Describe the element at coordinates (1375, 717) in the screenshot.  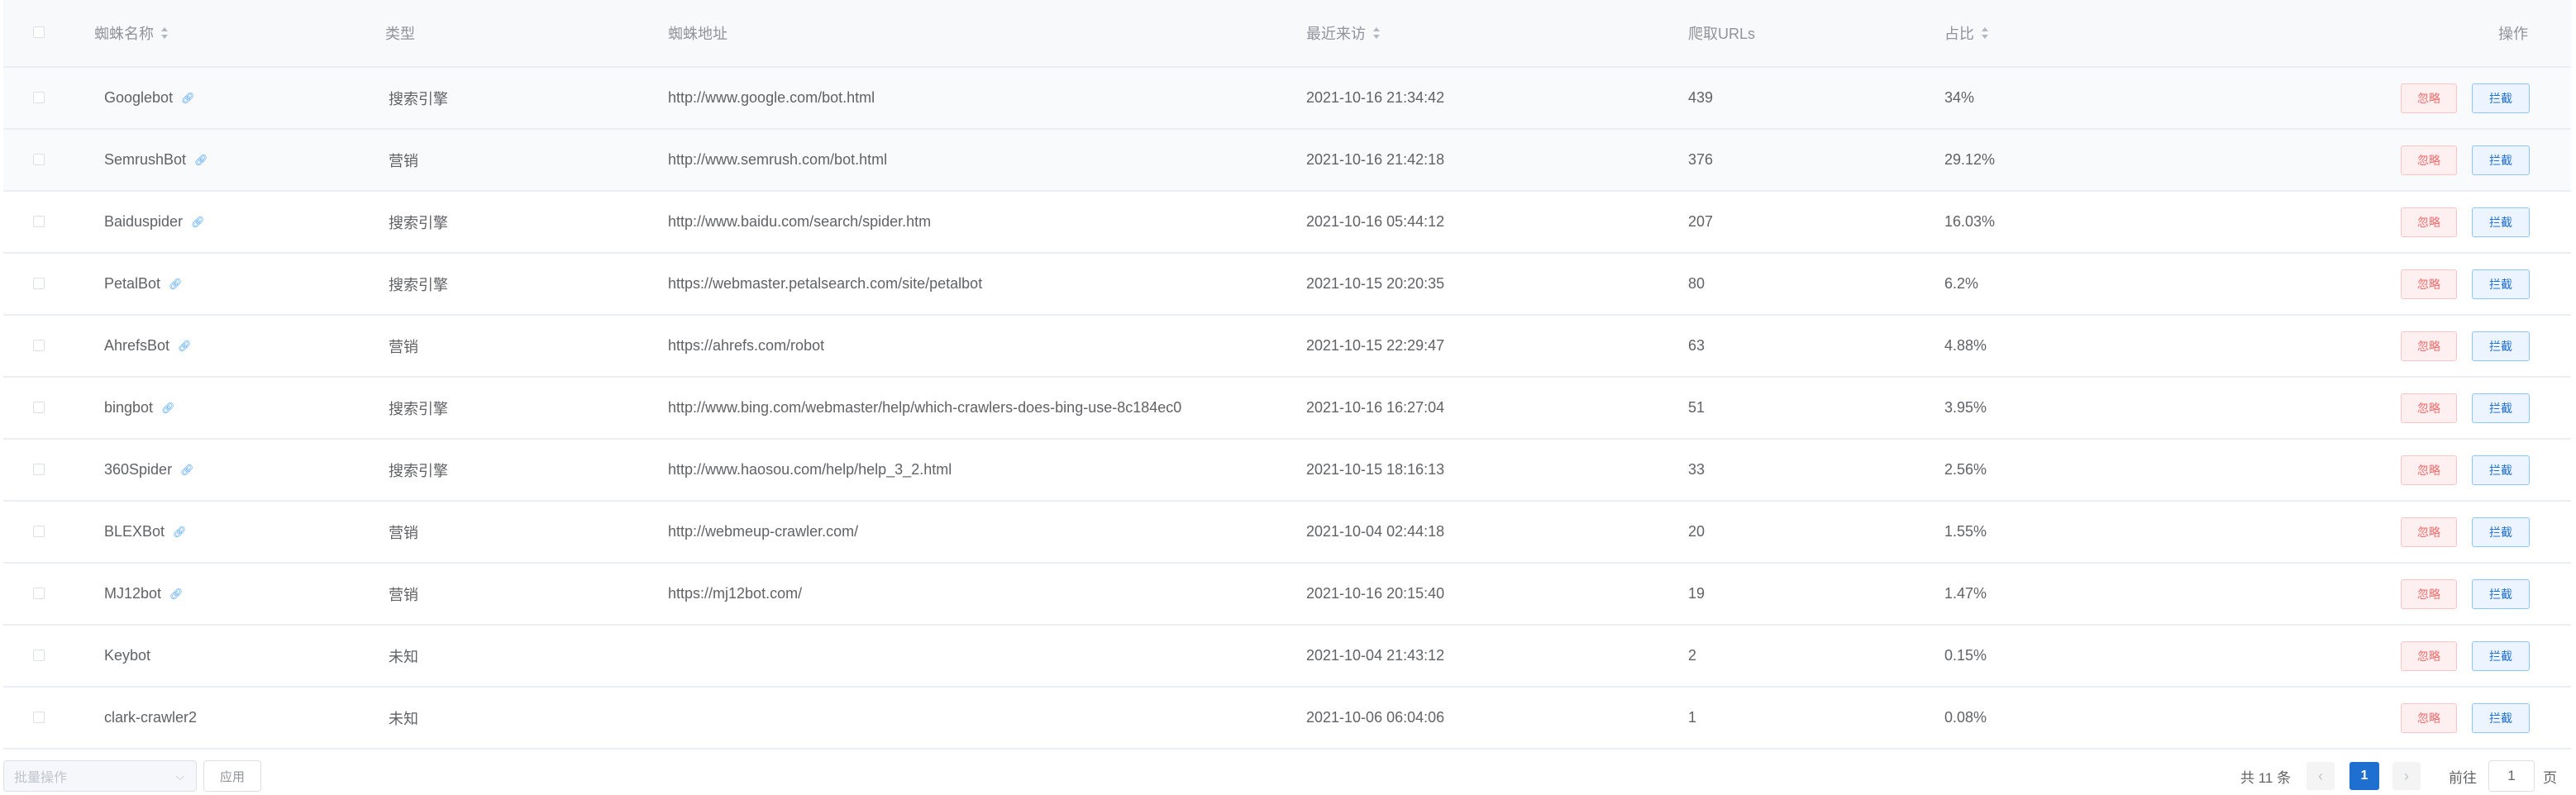
I see `last-visit-time: 2021-10-06 06:04:06` at that location.